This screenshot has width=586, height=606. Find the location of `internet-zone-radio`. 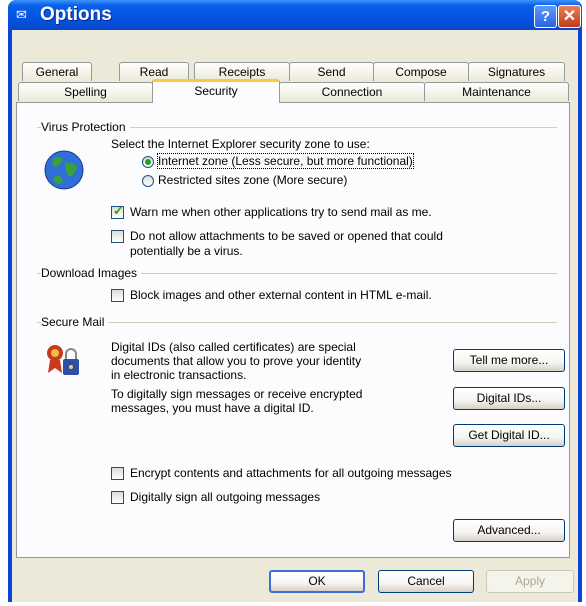

internet-zone-radio is located at coordinates (148, 162).